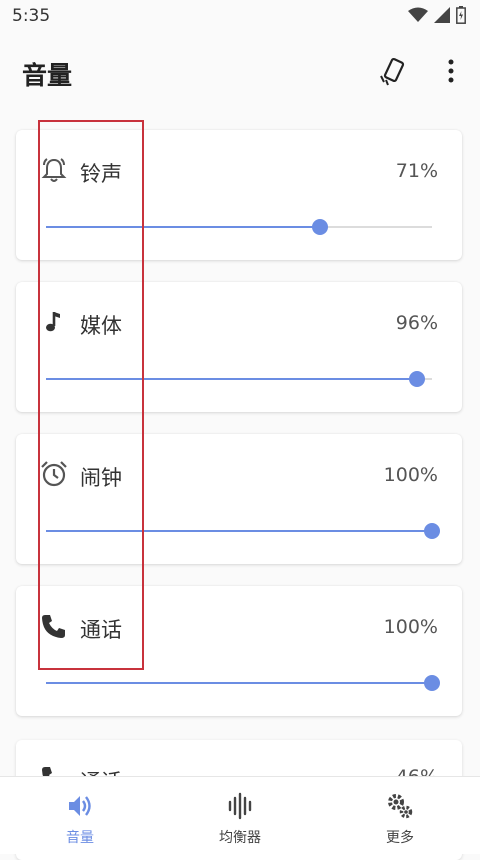 The height and width of the screenshot is (860, 480). Describe the element at coordinates (461, 15) in the screenshot. I see `battery-icon` at that location.